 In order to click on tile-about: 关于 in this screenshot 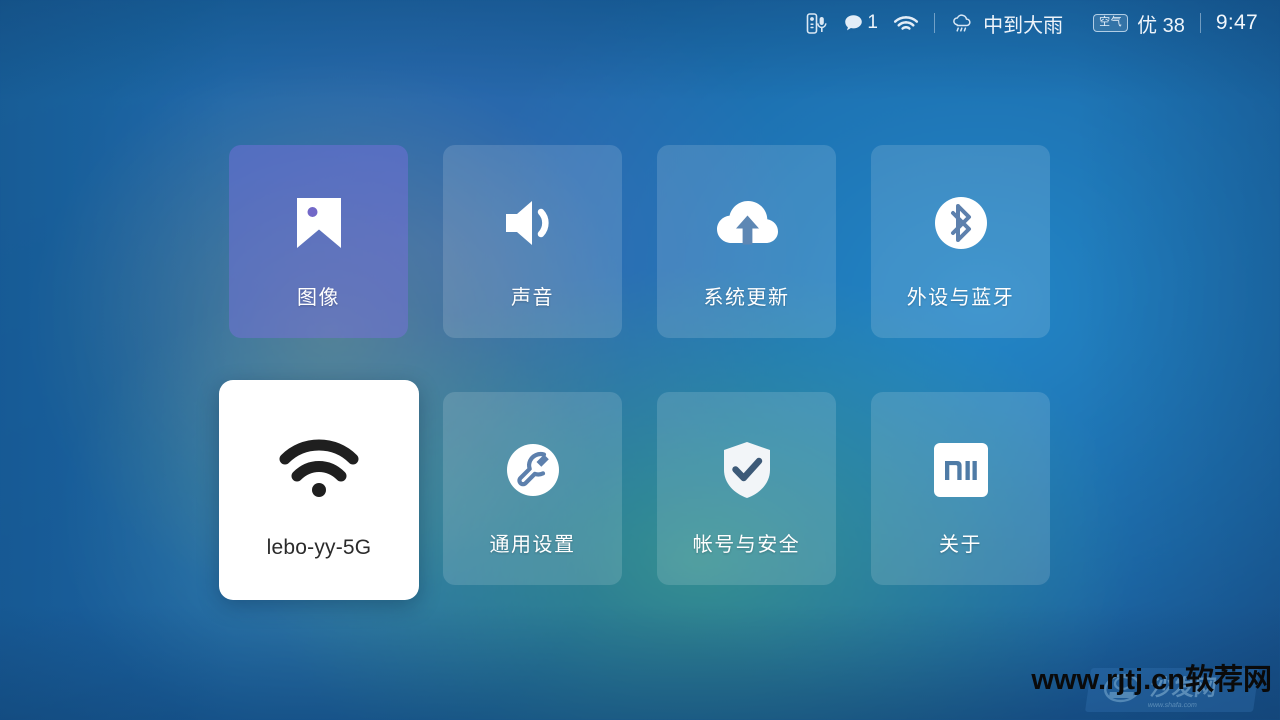, I will do `click(960, 488)`.